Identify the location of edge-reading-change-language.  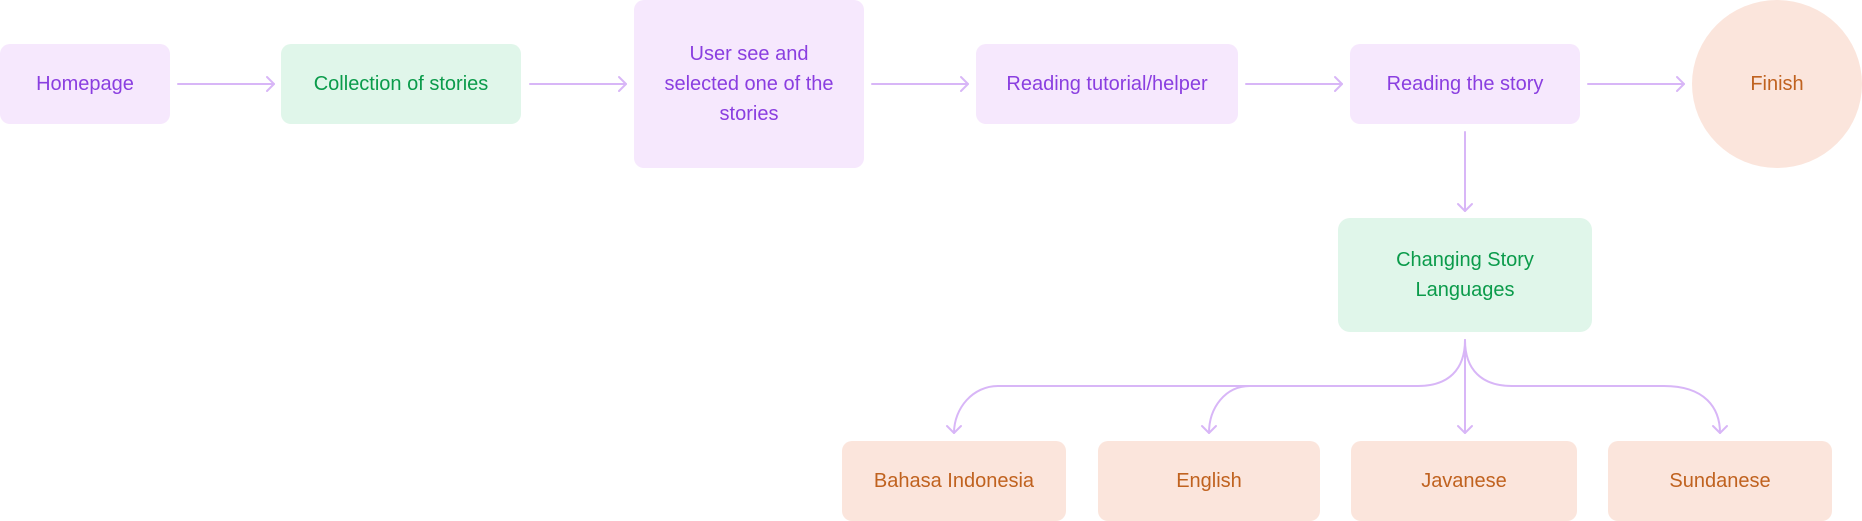
(1465, 171).